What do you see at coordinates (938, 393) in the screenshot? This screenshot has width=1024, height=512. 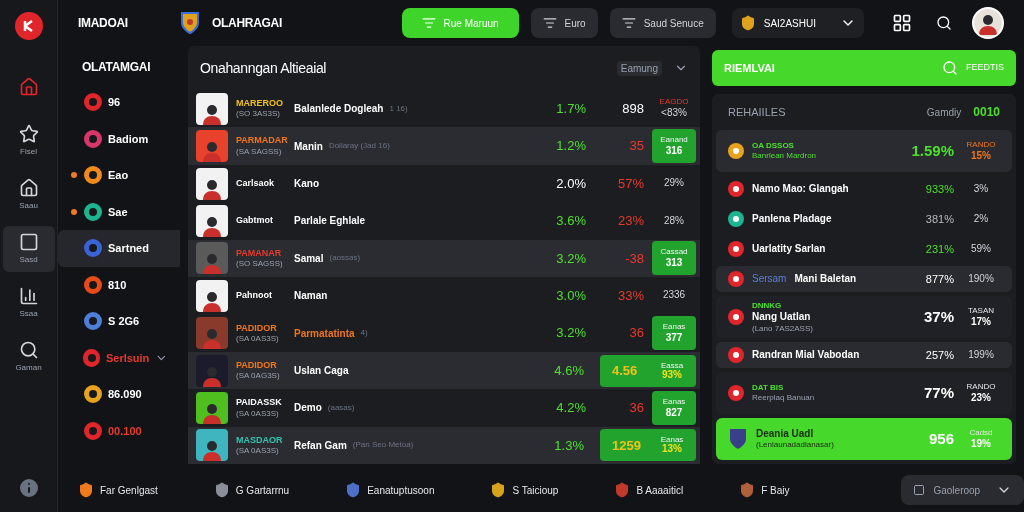 I see `result-percent: 77%` at bounding box center [938, 393].